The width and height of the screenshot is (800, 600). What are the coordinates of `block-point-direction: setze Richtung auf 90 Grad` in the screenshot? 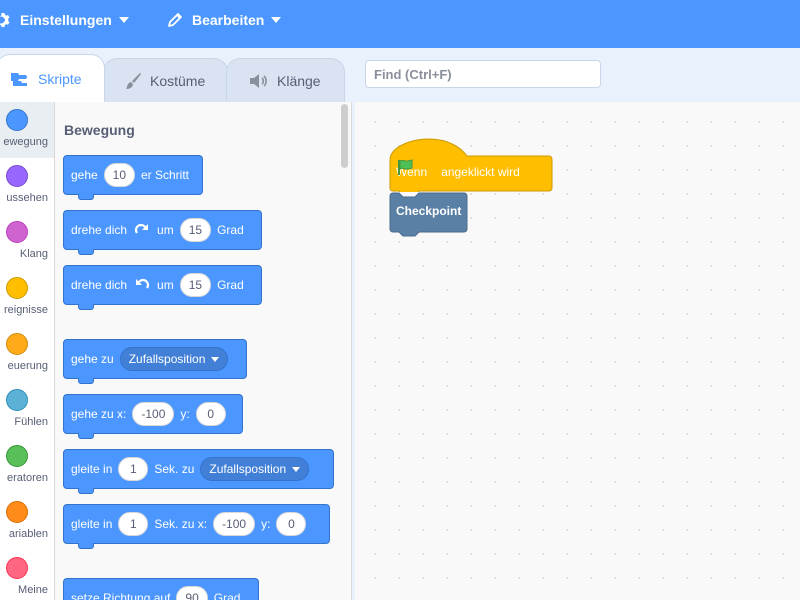 It's located at (161, 589).